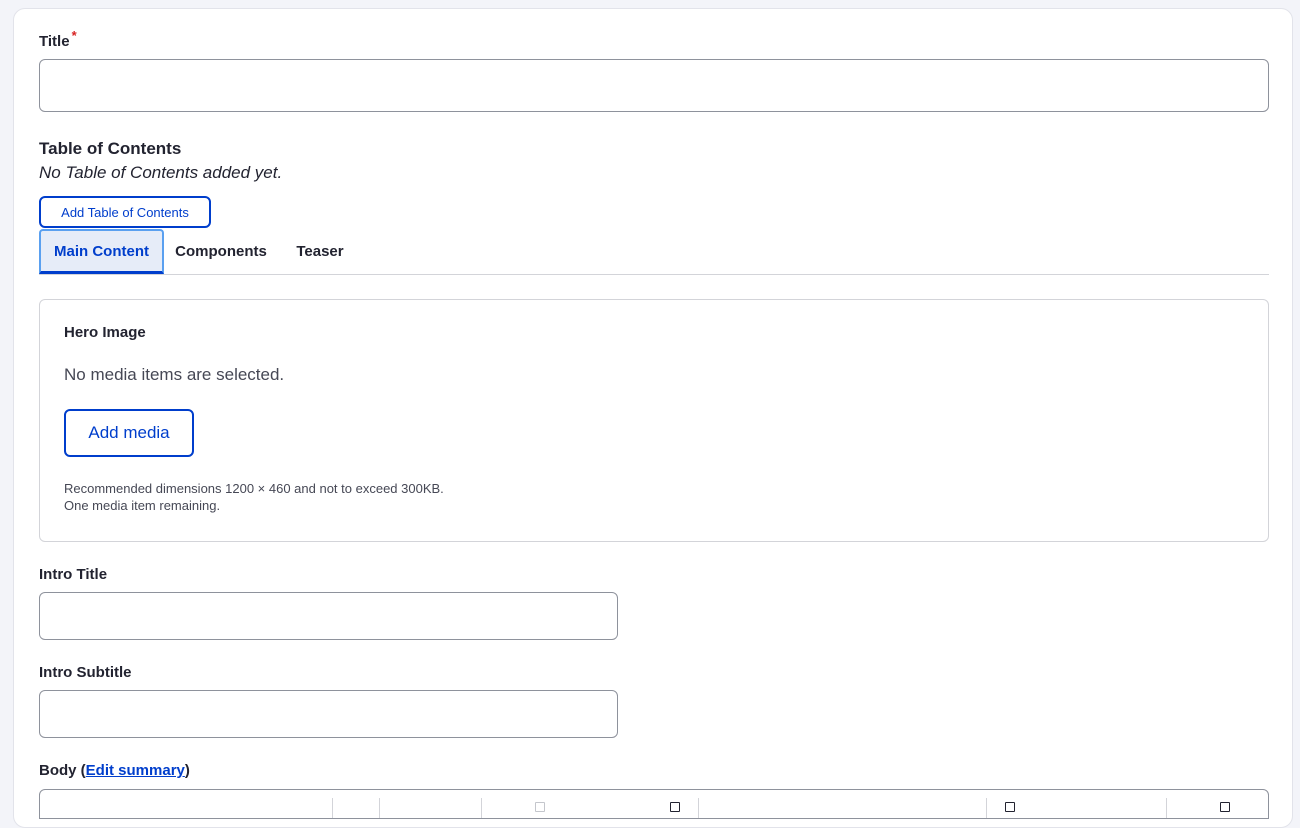 The height and width of the screenshot is (828, 1300). Describe the element at coordinates (54, 41) in the screenshot. I see `title-label-text: Title` at that location.